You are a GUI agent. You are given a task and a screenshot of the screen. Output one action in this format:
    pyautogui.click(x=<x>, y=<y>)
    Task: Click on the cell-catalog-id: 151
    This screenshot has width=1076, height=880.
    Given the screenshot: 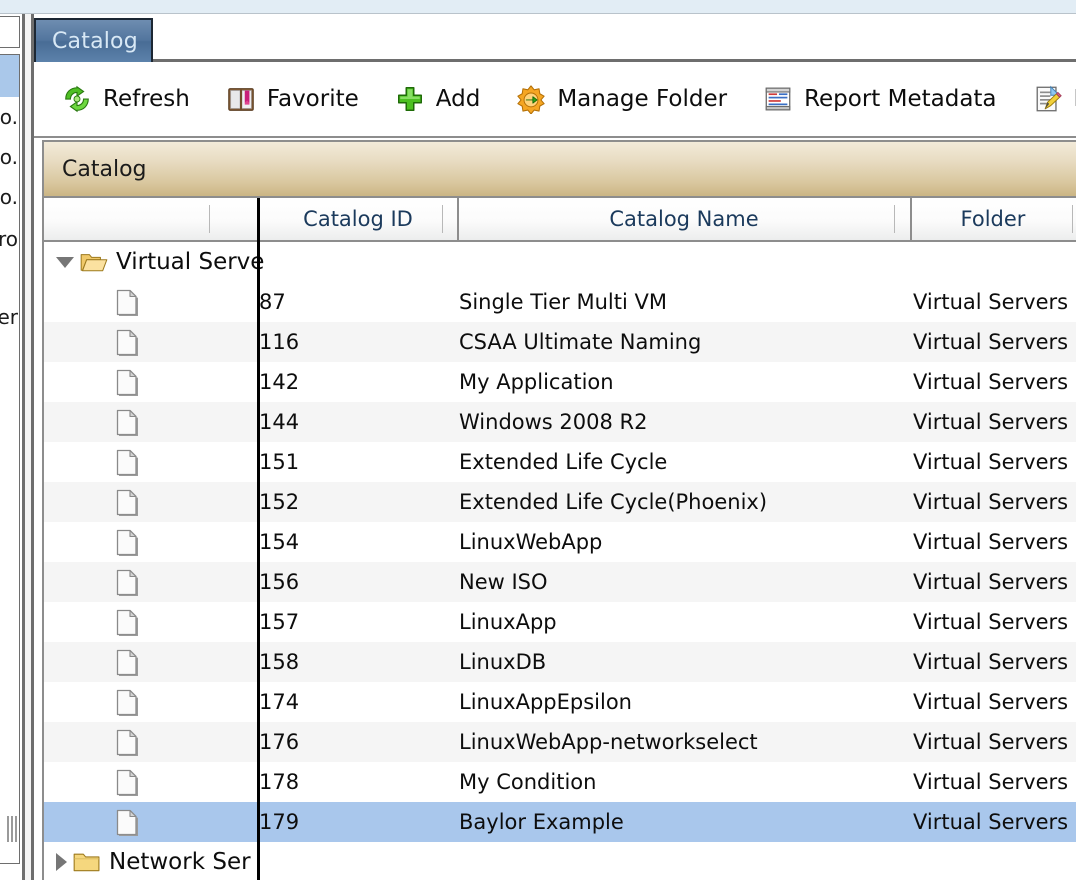 What is the action you would take?
    pyautogui.click(x=279, y=462)
    